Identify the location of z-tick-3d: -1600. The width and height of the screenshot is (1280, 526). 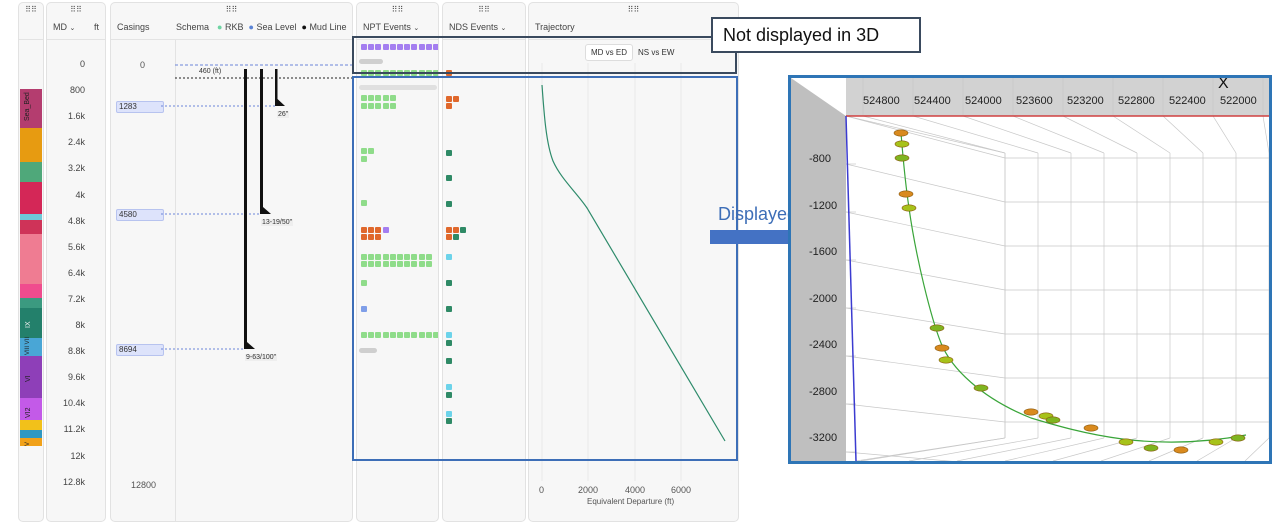
(823, 252).